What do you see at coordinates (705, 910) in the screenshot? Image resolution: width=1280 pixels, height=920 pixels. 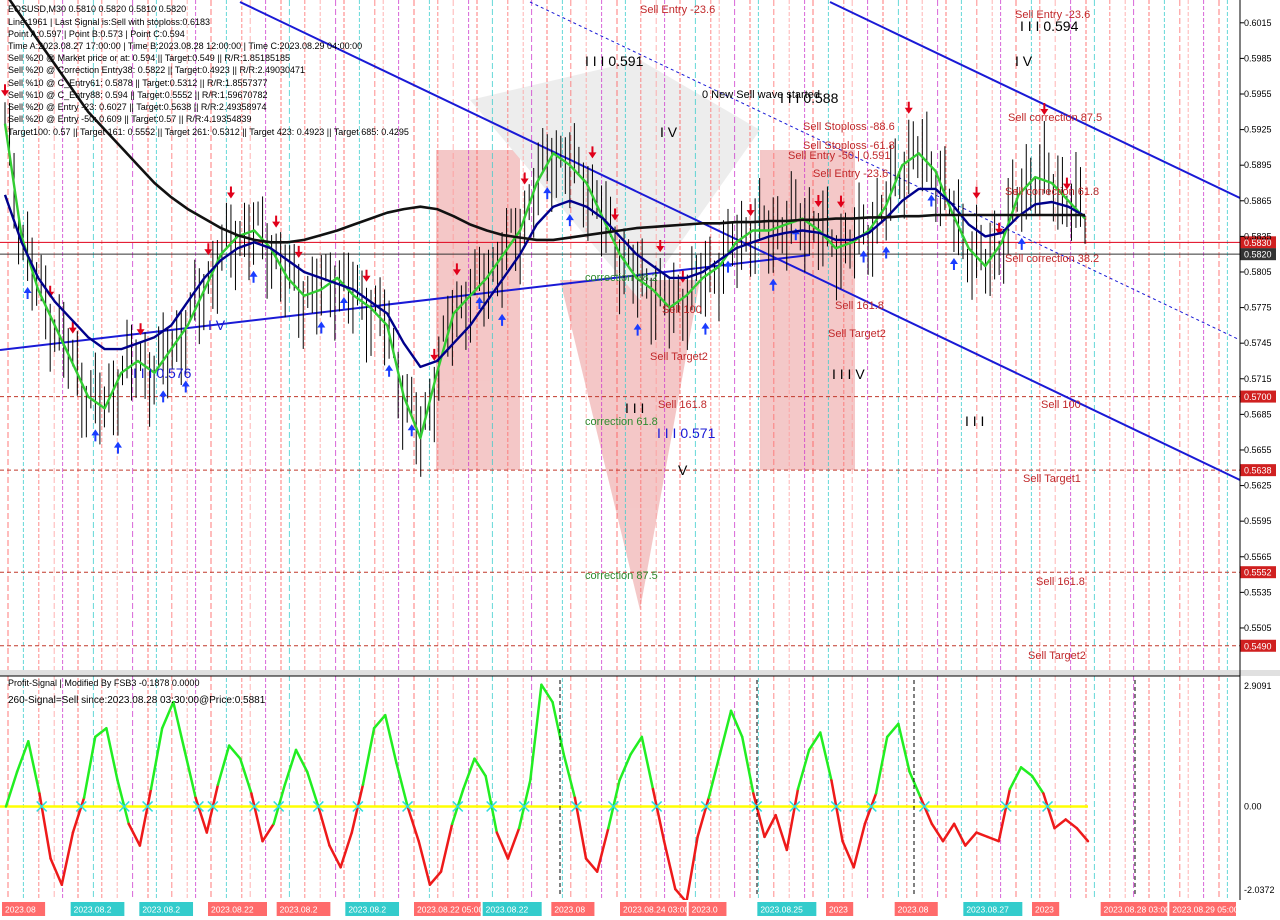 I see `time-label: 2023.0` at bounding box center [705, 910].